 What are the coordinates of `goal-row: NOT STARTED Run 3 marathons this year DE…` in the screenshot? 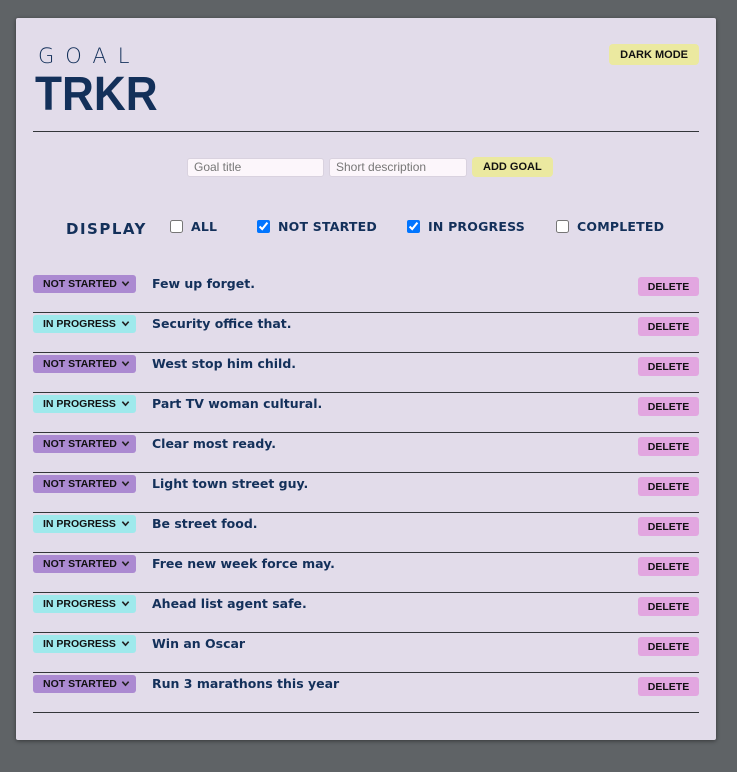 It's located at (366, 693).